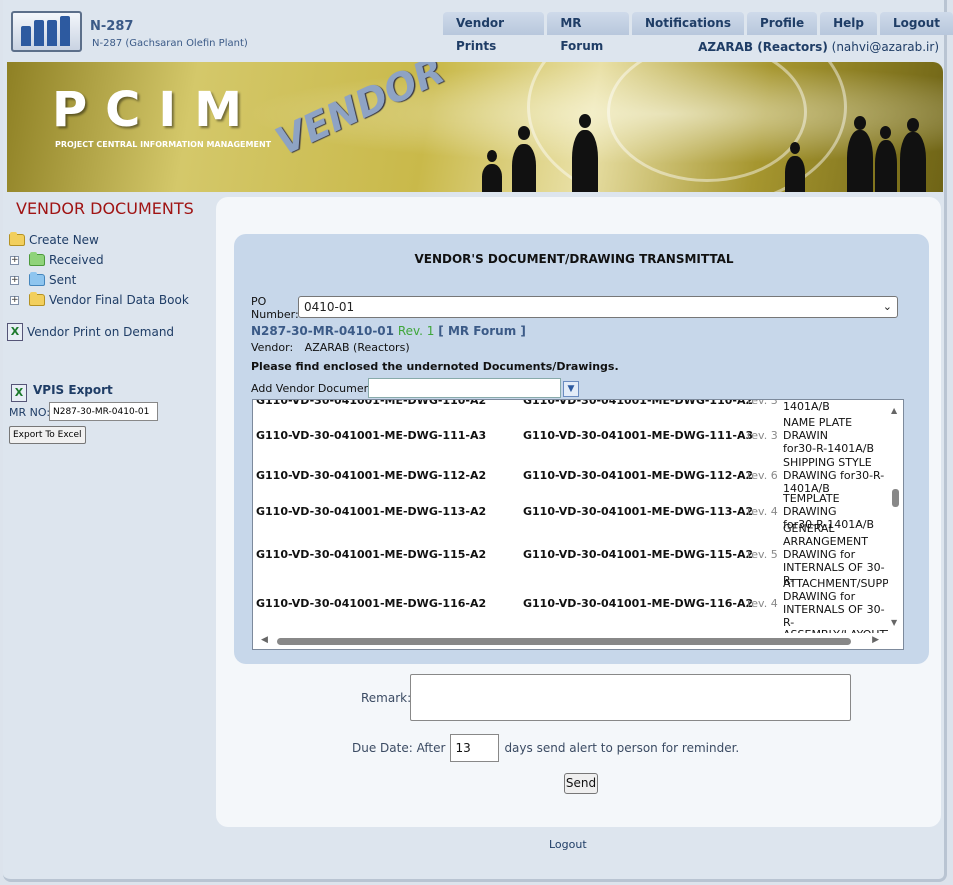 This screenshot has width=953, height=885. What do you see at coordinates (464, 388) in the screenshot?
I see `add-vendor-document-input` at bounding box center [464, 388].